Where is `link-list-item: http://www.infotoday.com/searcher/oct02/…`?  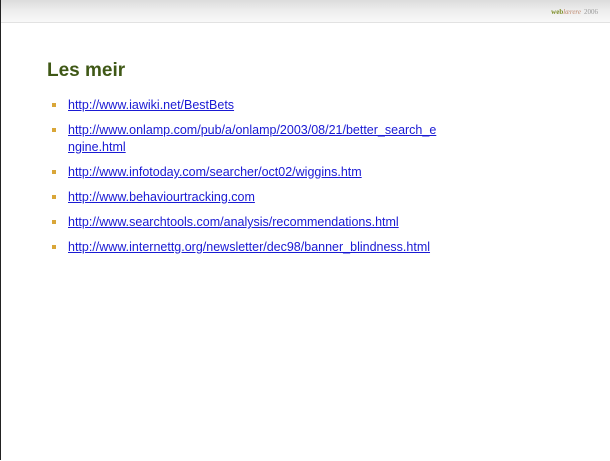
link-list-item: http://www.infotoday.com/searcher/oct02/… is located at coordinates (319, 172).